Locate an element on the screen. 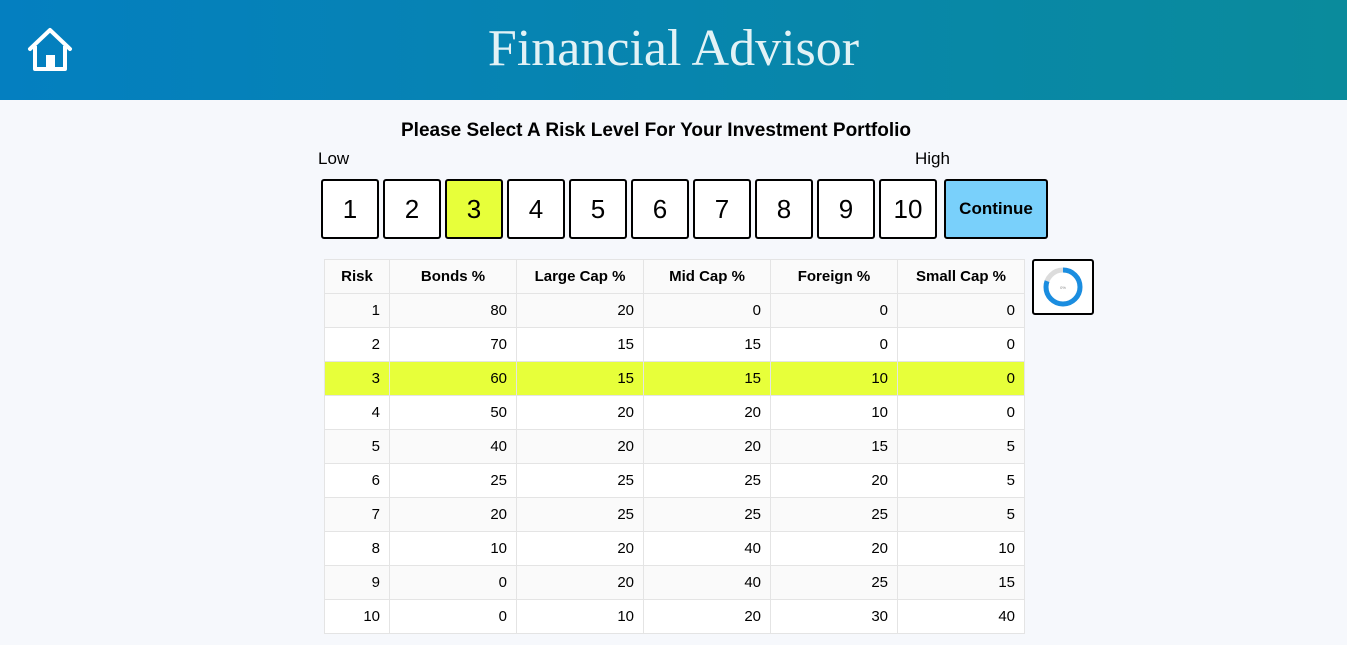  chart-widget: 0% is located at coordinates (1063, 287).